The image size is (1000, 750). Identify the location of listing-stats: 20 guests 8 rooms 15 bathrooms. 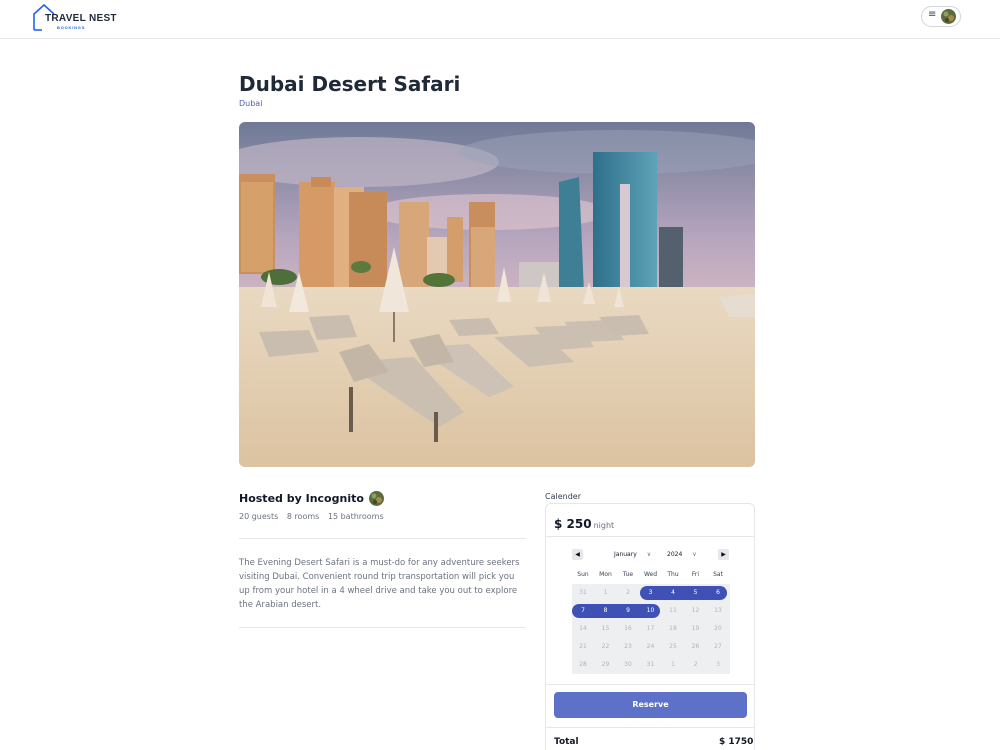
(314, 516).